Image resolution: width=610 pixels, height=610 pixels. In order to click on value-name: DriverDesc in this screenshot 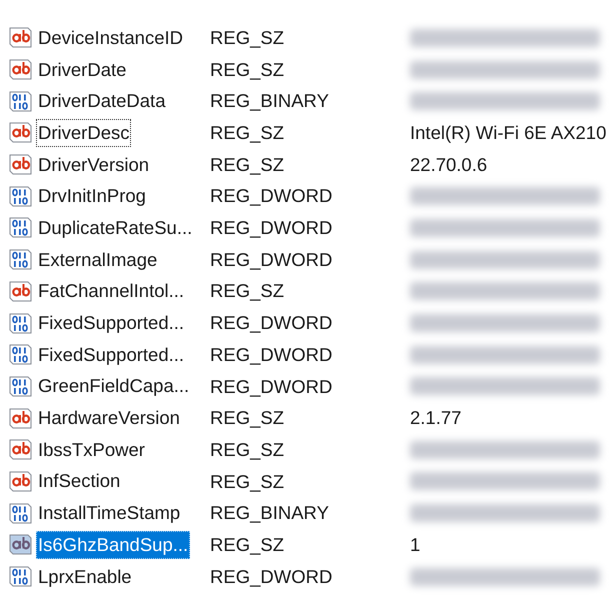, I will do `click(84, 132)`.